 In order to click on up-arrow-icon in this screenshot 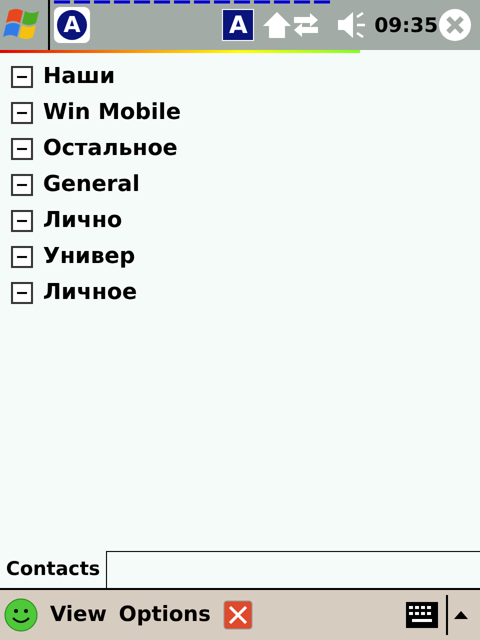, I will do `click(461, 615)`.